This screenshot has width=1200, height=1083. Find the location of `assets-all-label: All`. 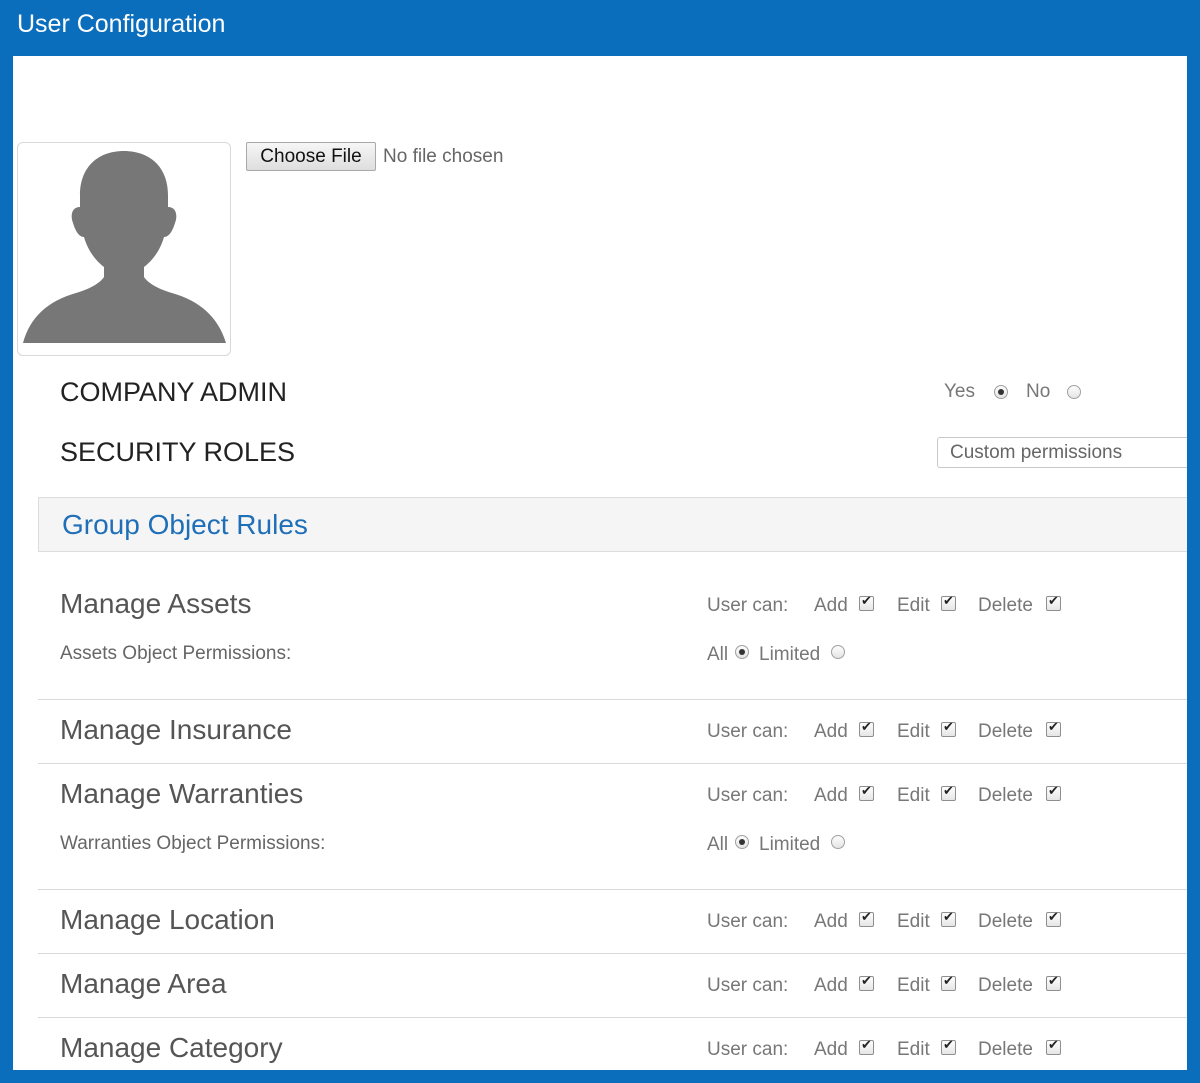

assets-all-label: All is located at coordinates (718, 654).